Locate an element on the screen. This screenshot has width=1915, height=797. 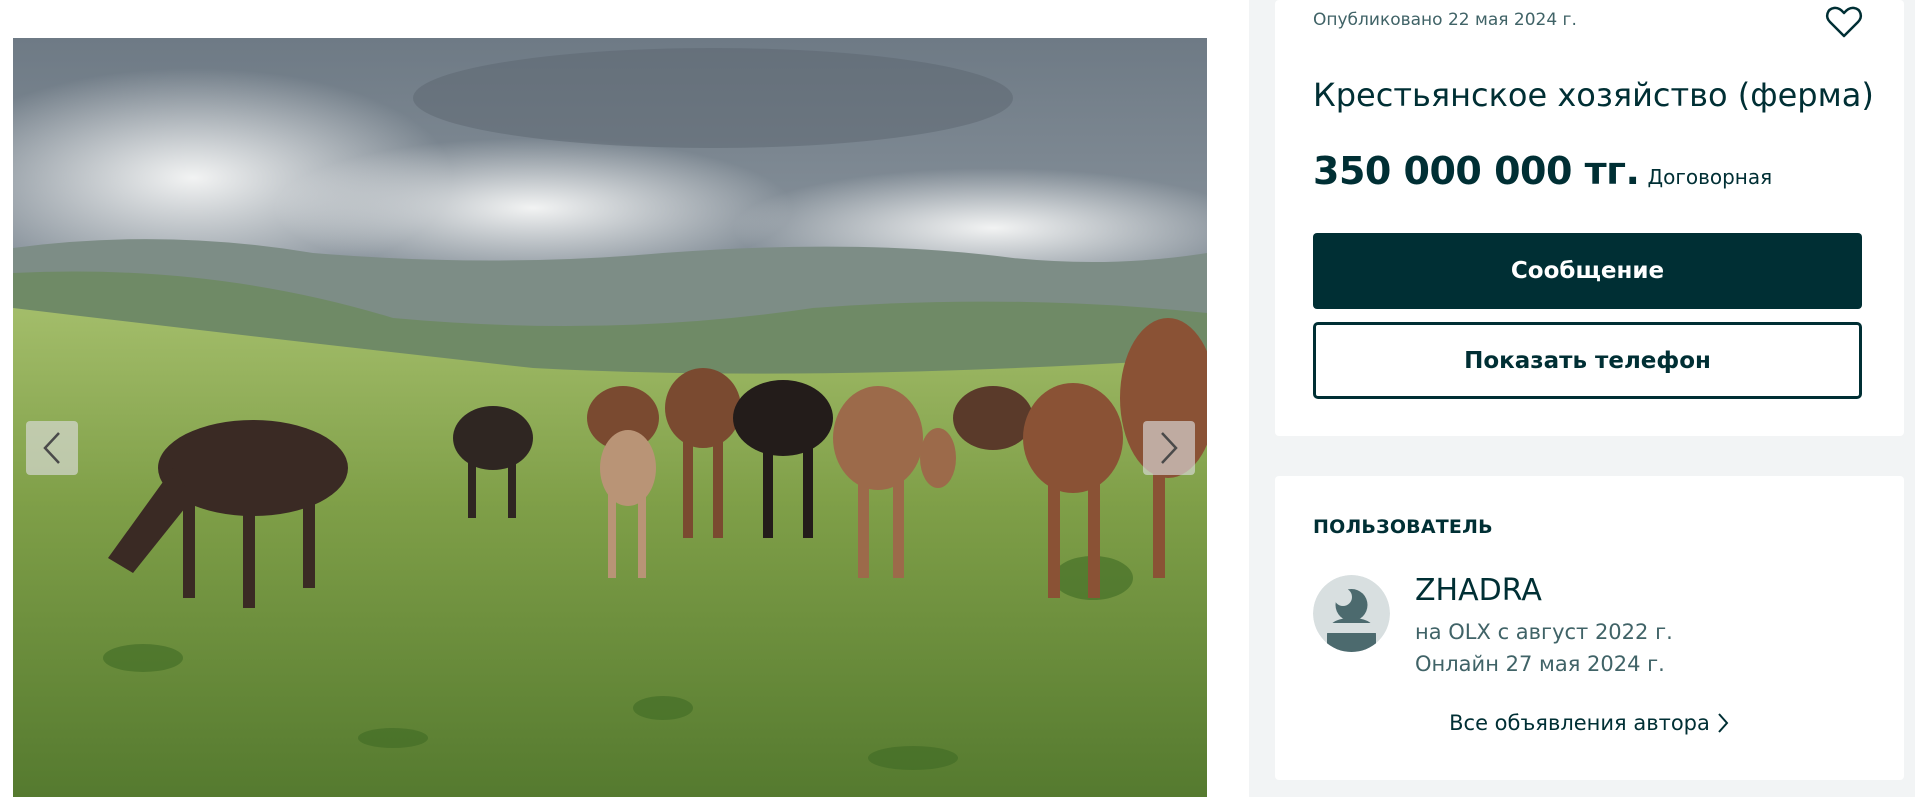
price-block: 350 000 000 тг. Договорная is located at coordinates (1542, 171).